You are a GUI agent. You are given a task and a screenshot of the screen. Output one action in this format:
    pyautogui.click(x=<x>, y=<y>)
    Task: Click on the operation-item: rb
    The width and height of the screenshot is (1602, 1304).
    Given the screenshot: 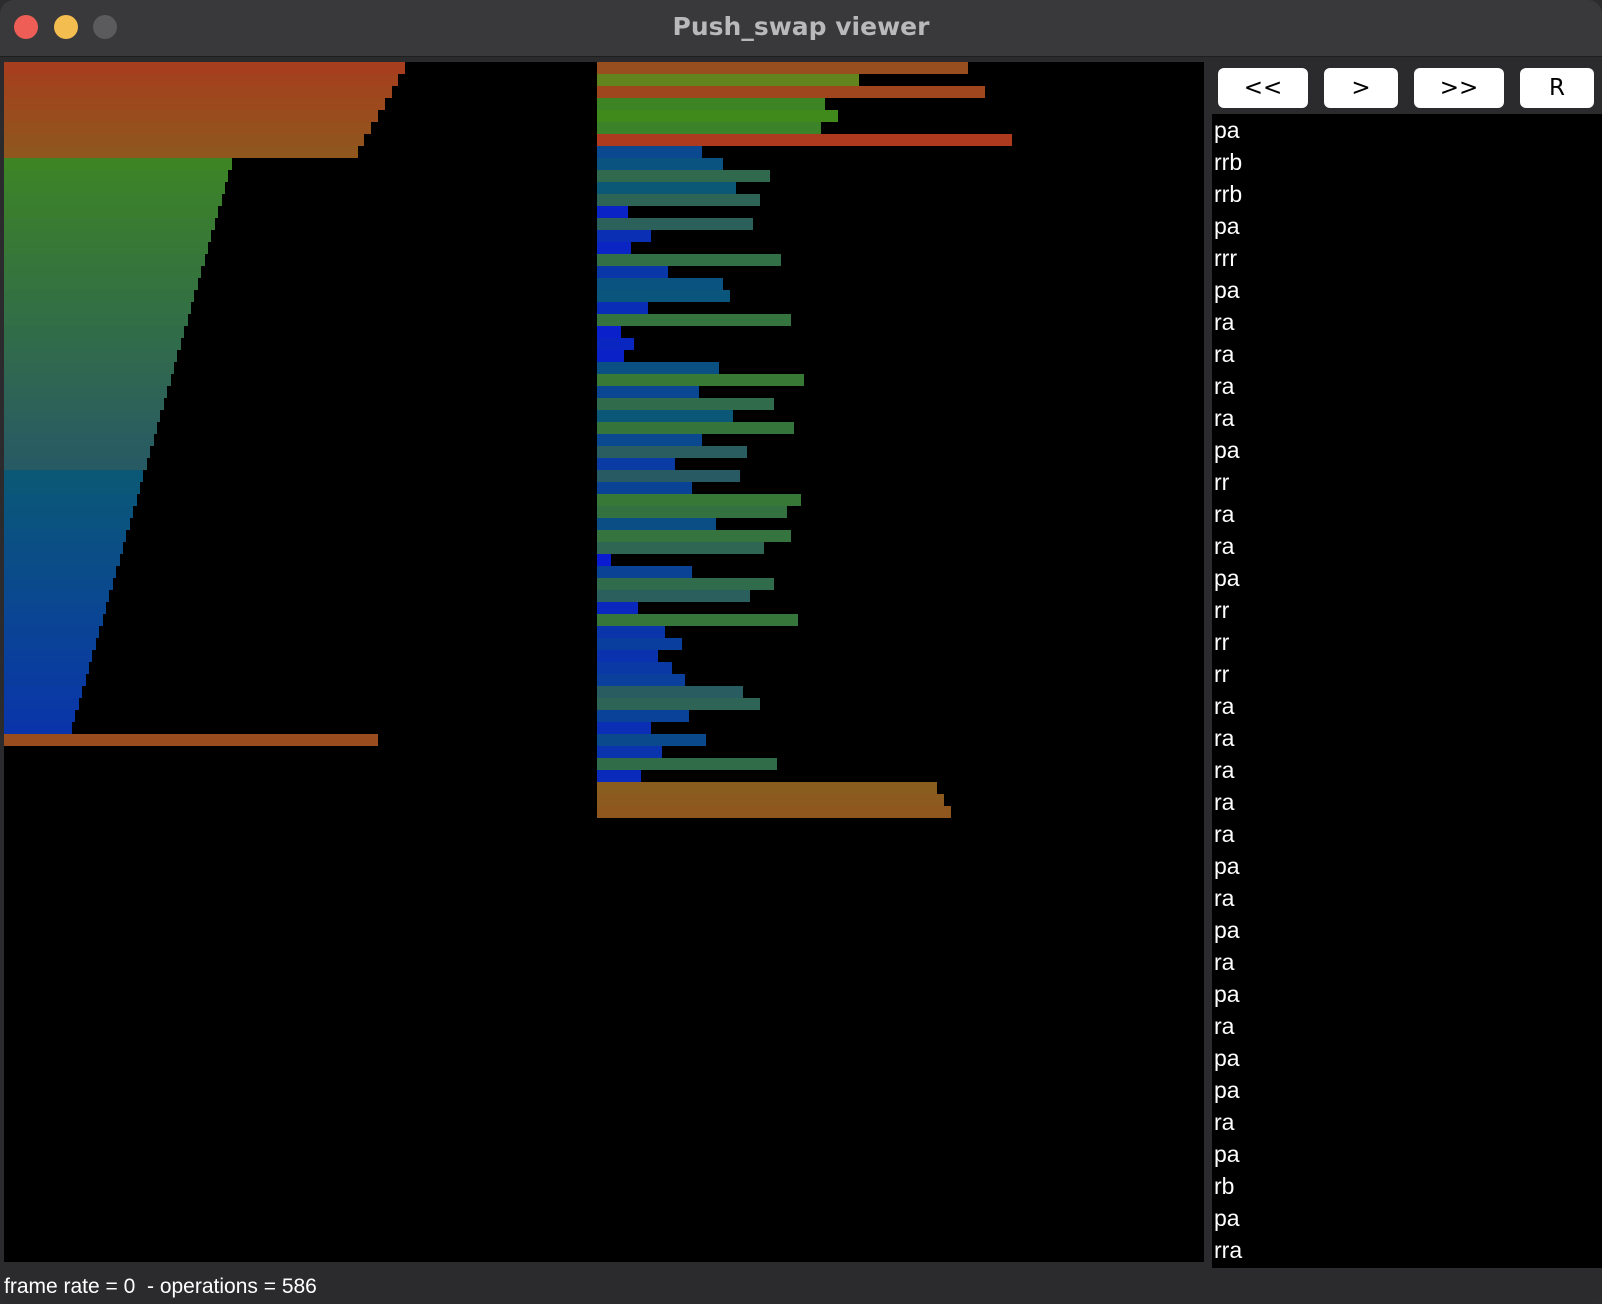 What is the action you would take?
    pyautogui.click(x=1224, y=1186)
    